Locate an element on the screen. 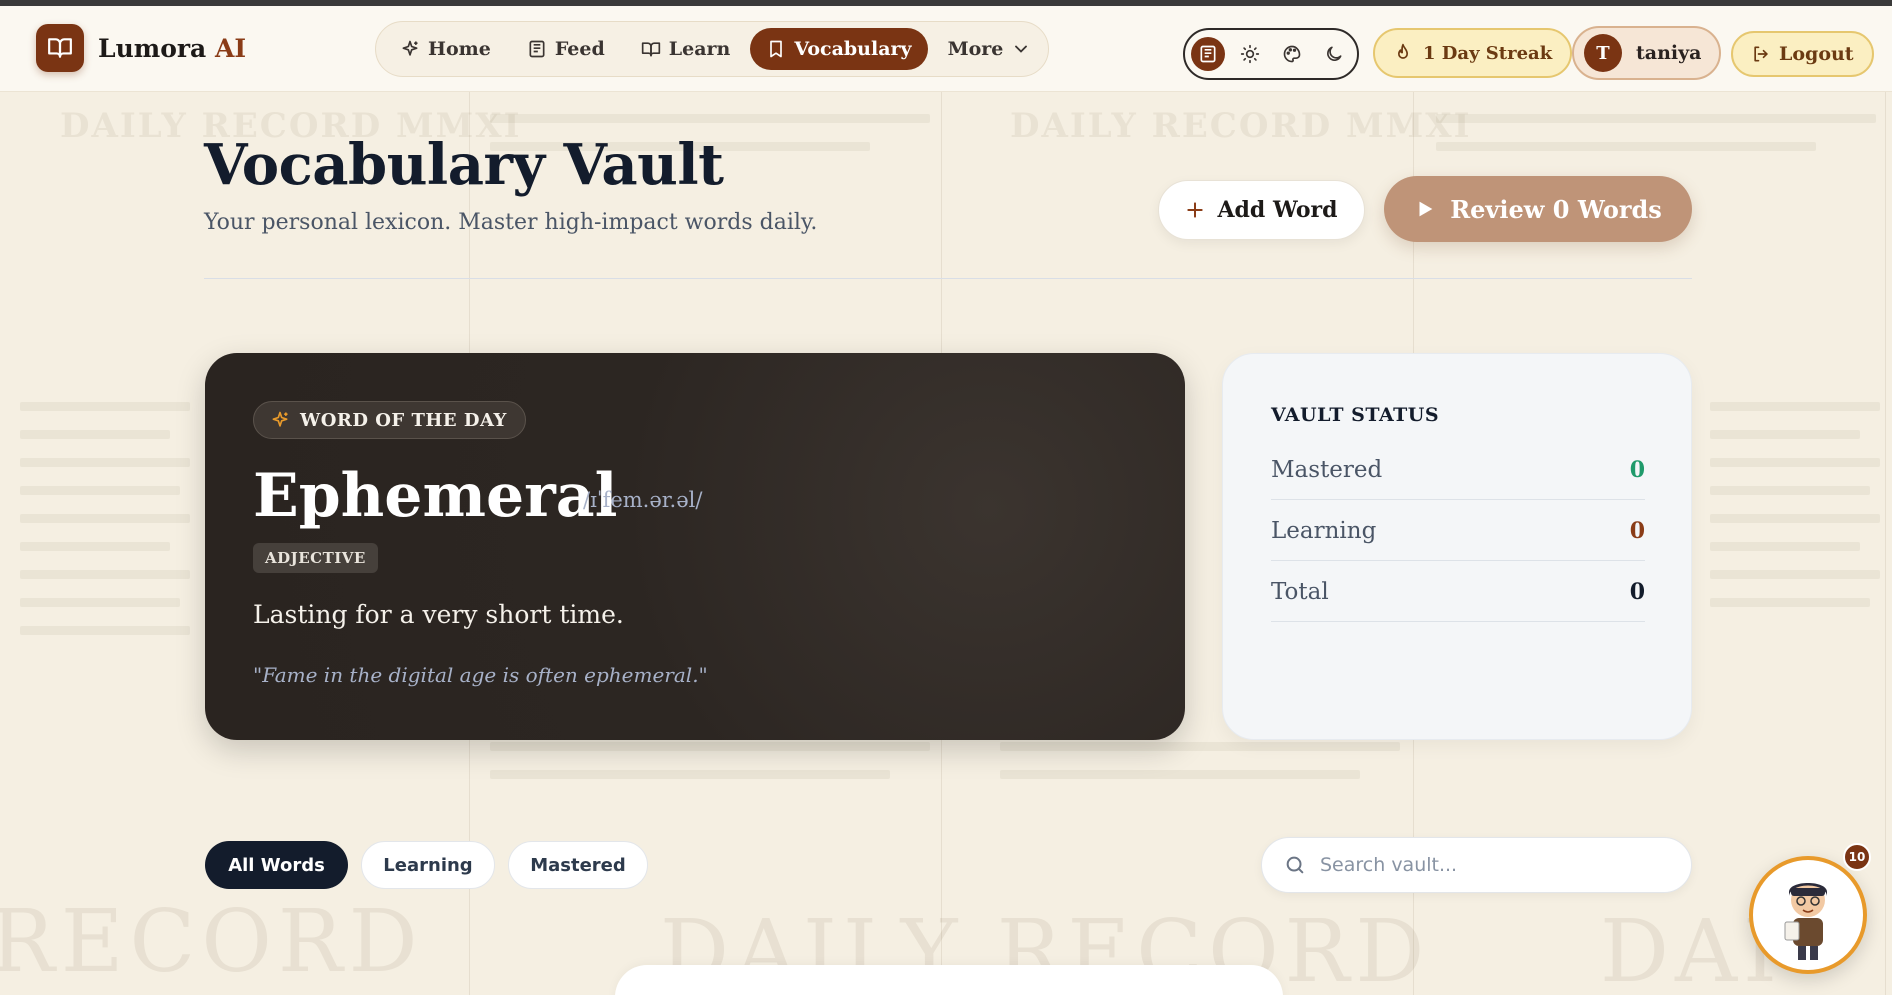 The width and height of the screenshot is (1892, 995). dark-theme-button is located at coordinates (1334, 54).